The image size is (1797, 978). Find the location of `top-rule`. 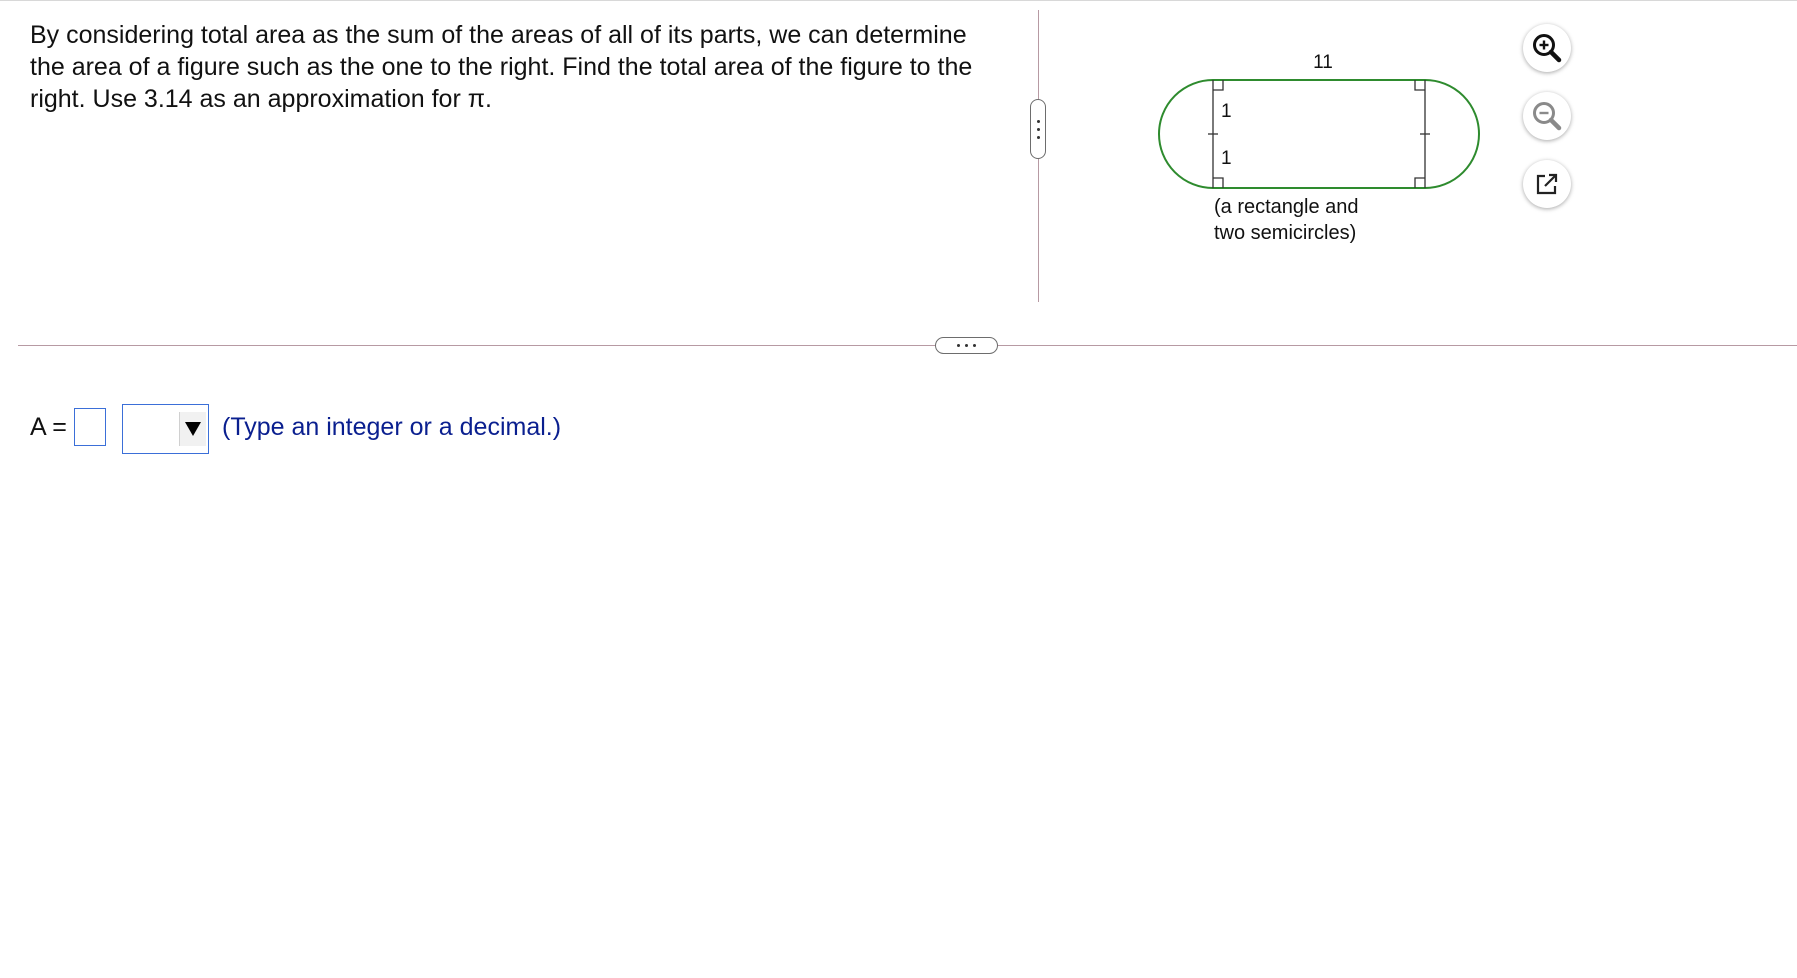

top-rule is located at coordinates (898, 0).